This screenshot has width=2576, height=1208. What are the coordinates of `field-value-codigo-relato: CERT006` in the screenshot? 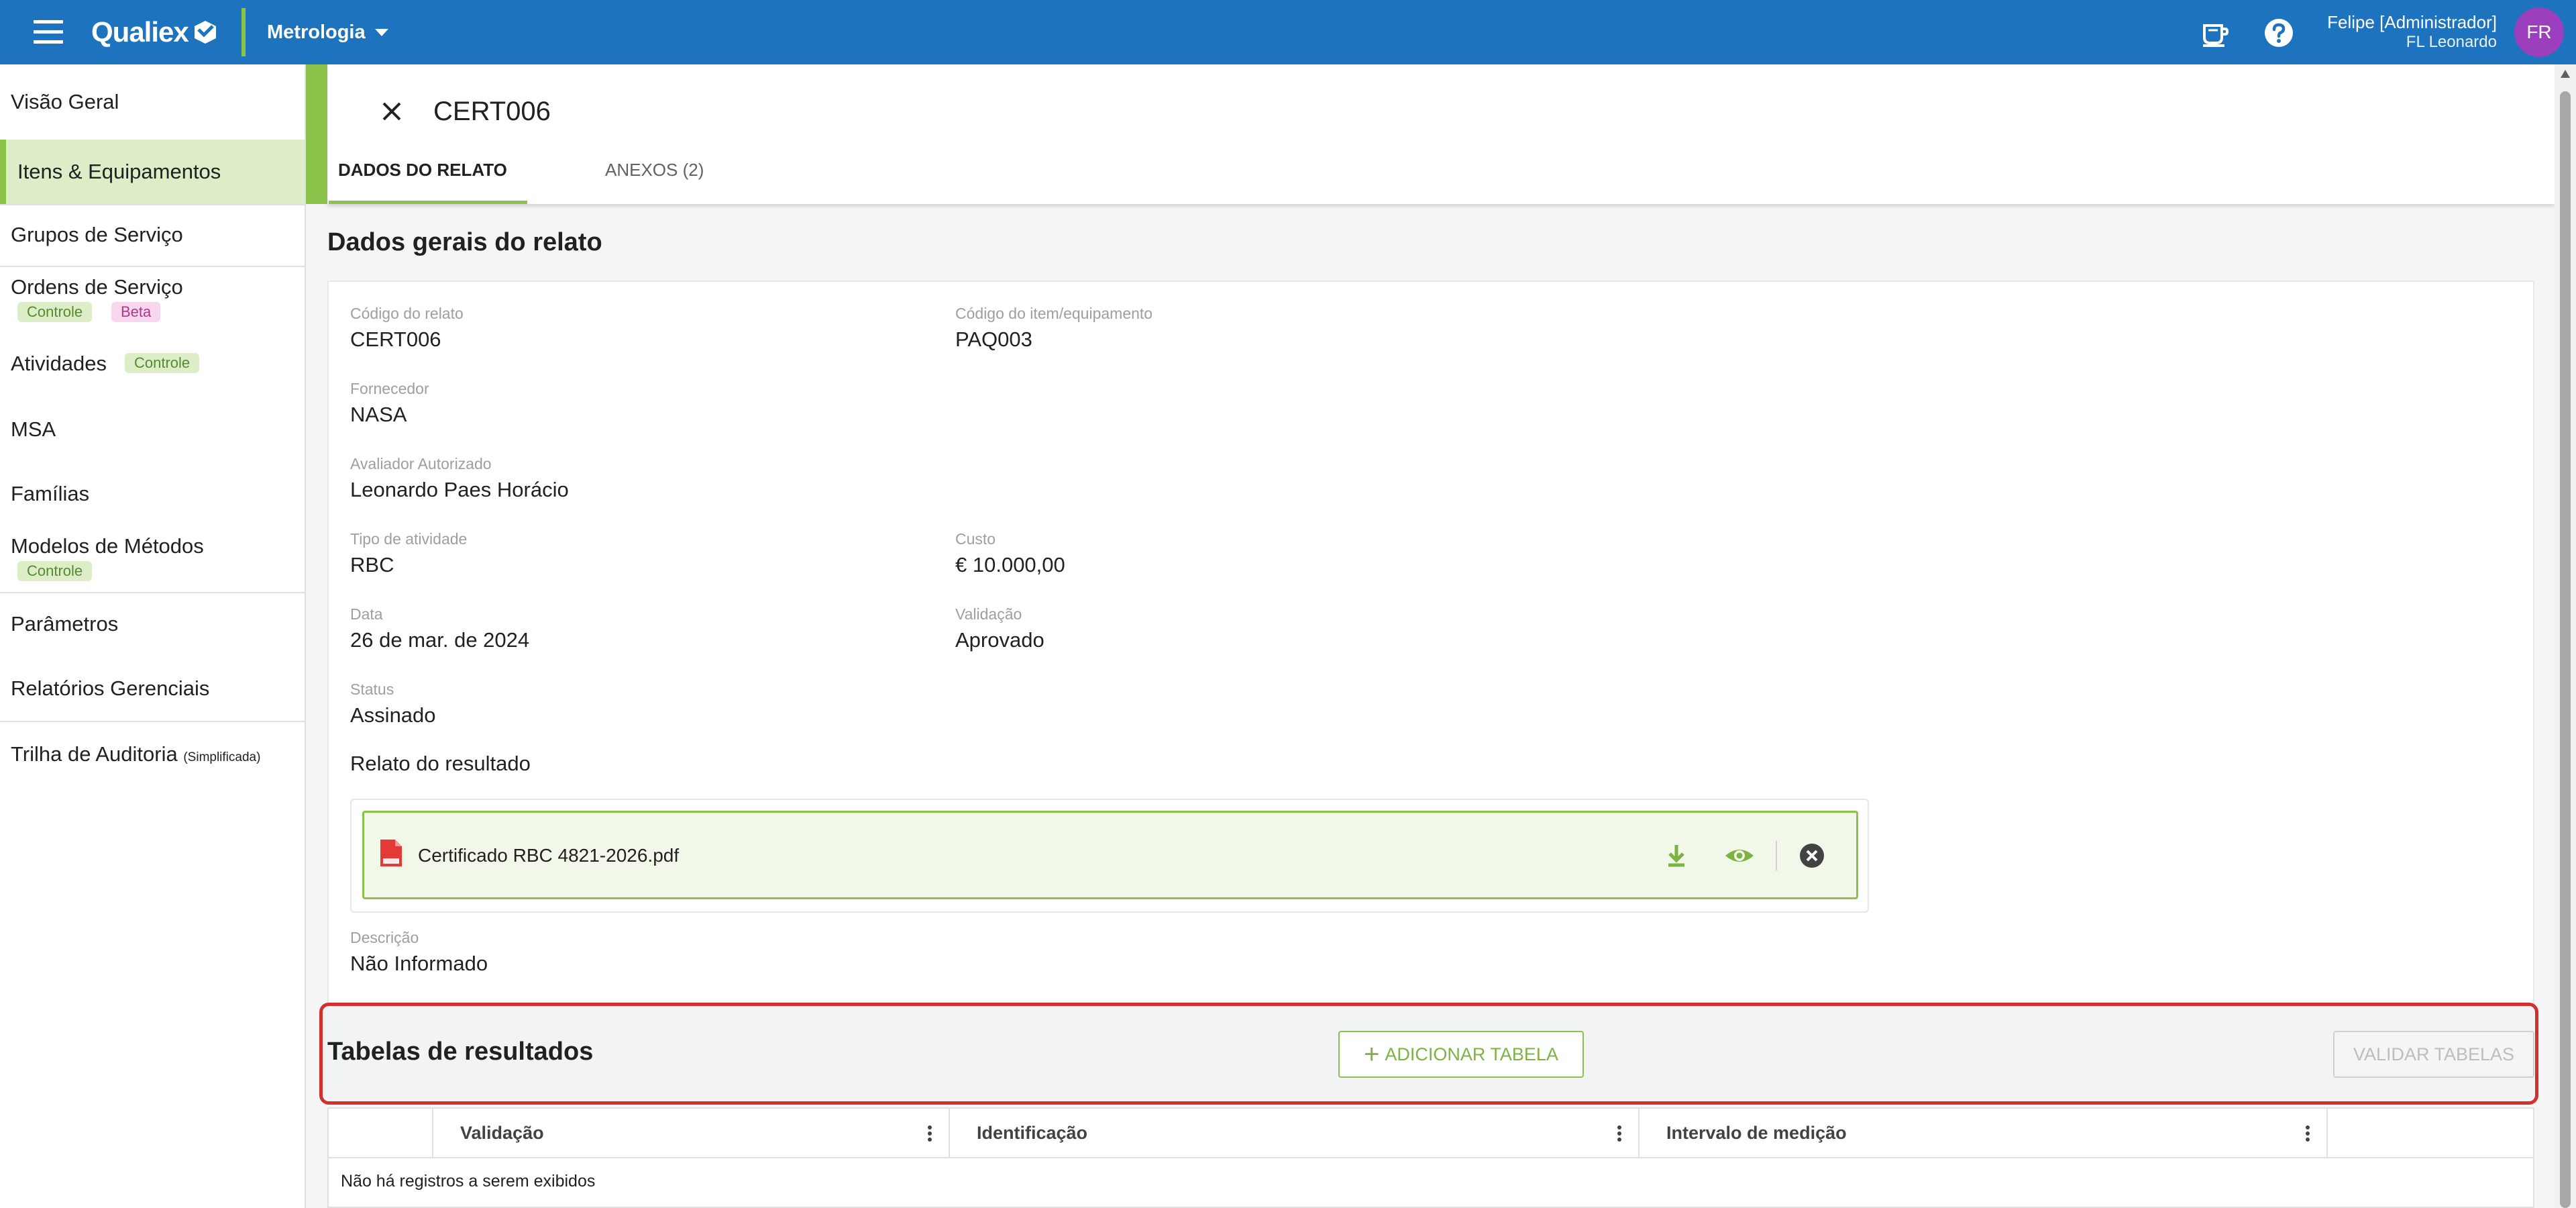 It's located at (395, 339).